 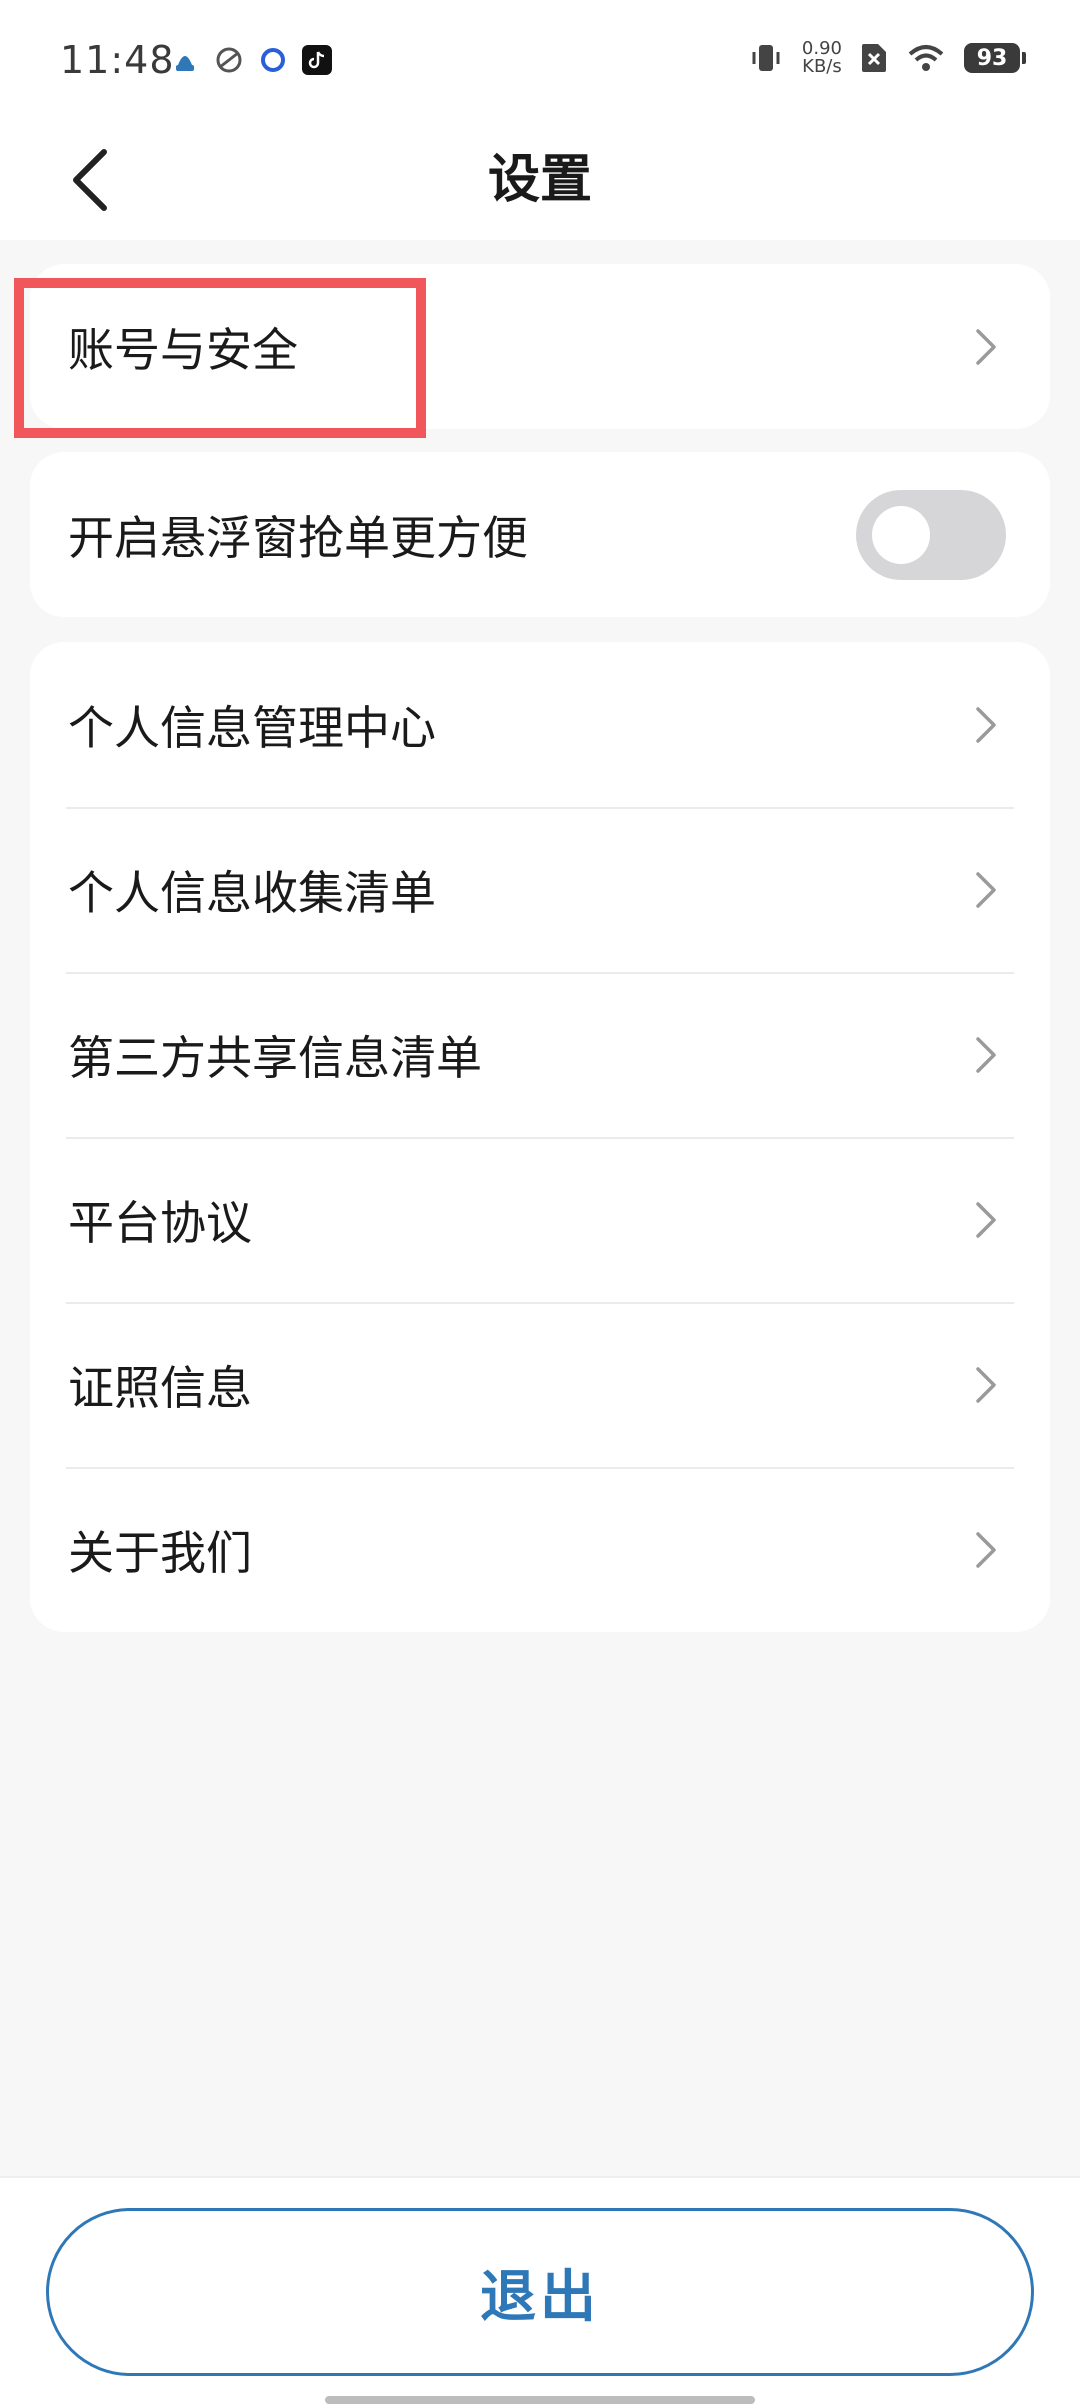 What do you see at coordinates (252, 727) in the screenshot?
I see `row-label: 个人信息管理中心` at bounding box center [252, 727].